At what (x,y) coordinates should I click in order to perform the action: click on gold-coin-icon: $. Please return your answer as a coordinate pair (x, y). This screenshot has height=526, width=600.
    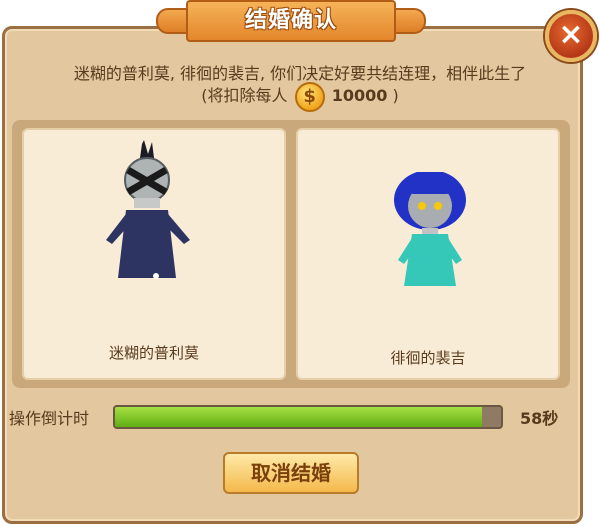
    Looking at the image, I should click on (309, 96).